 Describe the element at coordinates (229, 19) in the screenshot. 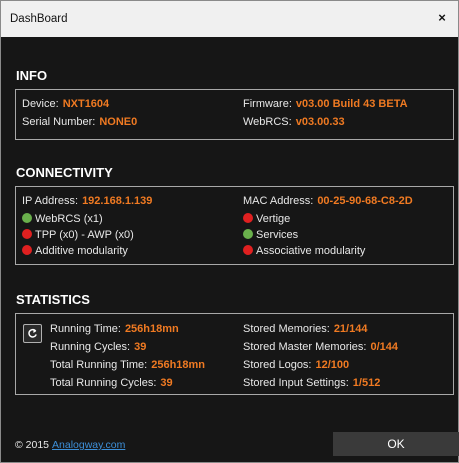

I see `title-bar: DashBoard ×` at that location.